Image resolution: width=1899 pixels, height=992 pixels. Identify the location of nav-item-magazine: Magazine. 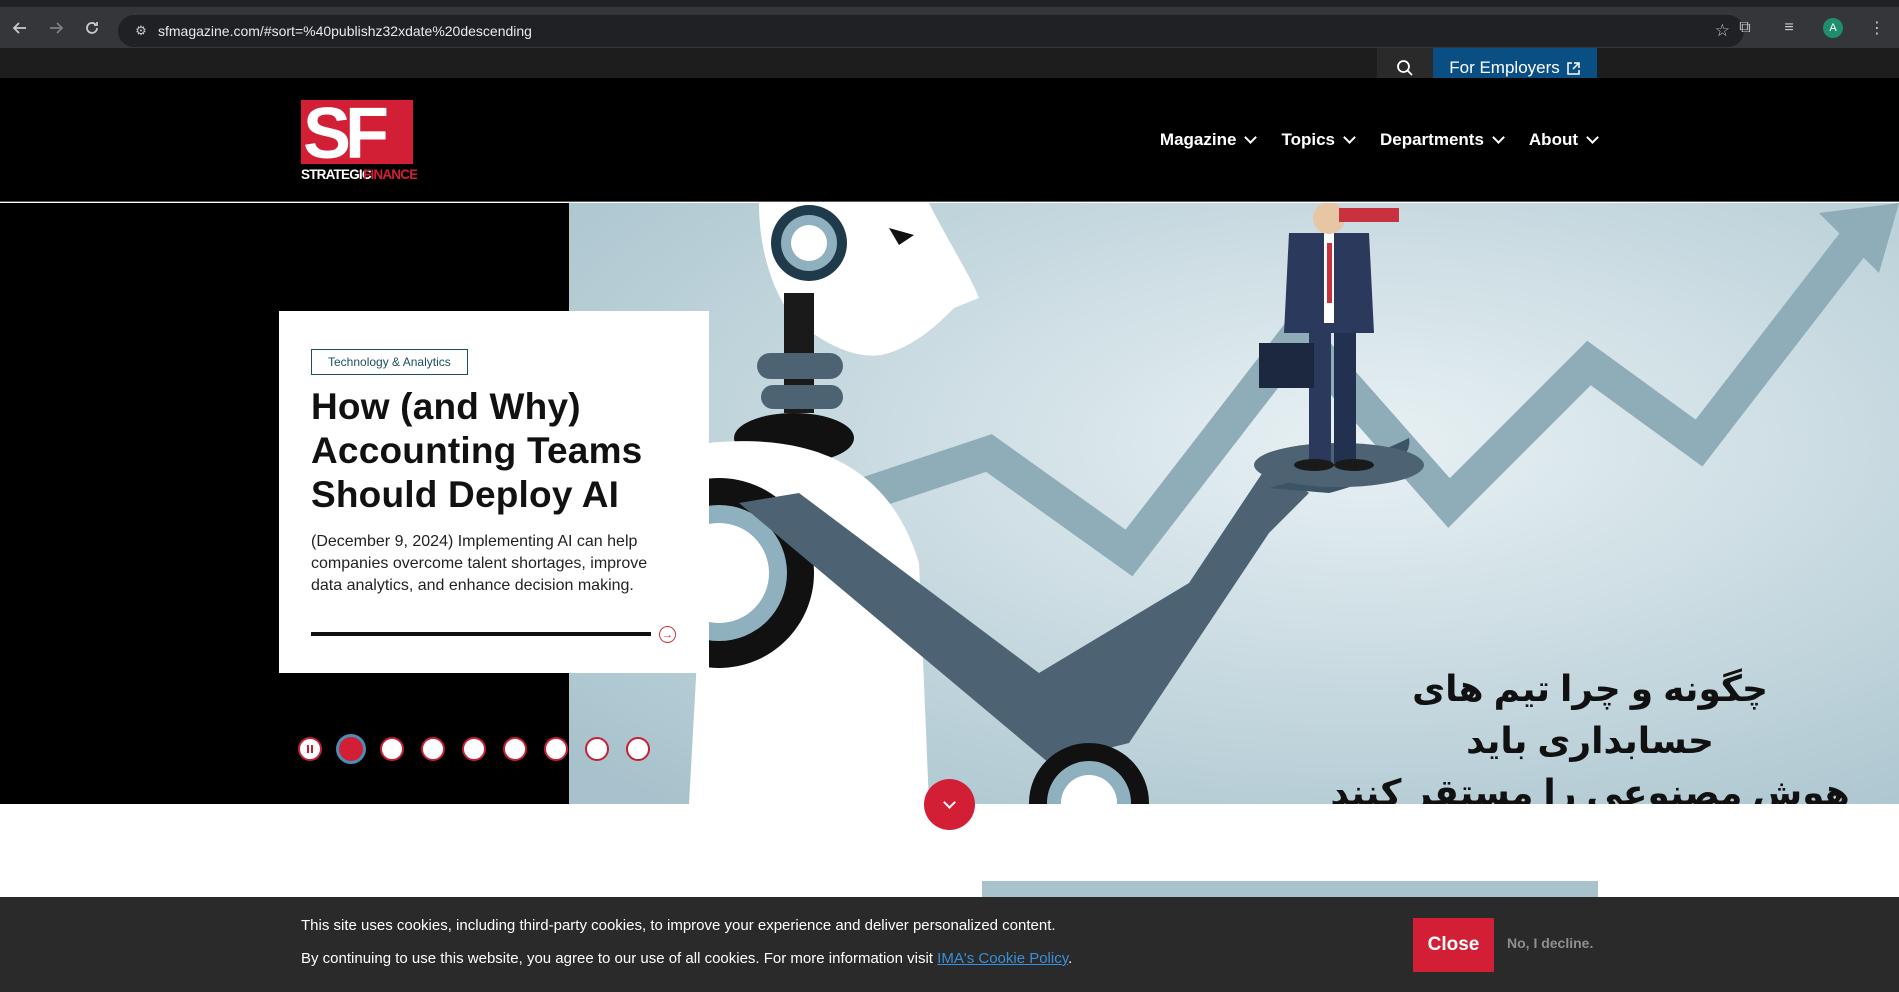
(1208, 140).